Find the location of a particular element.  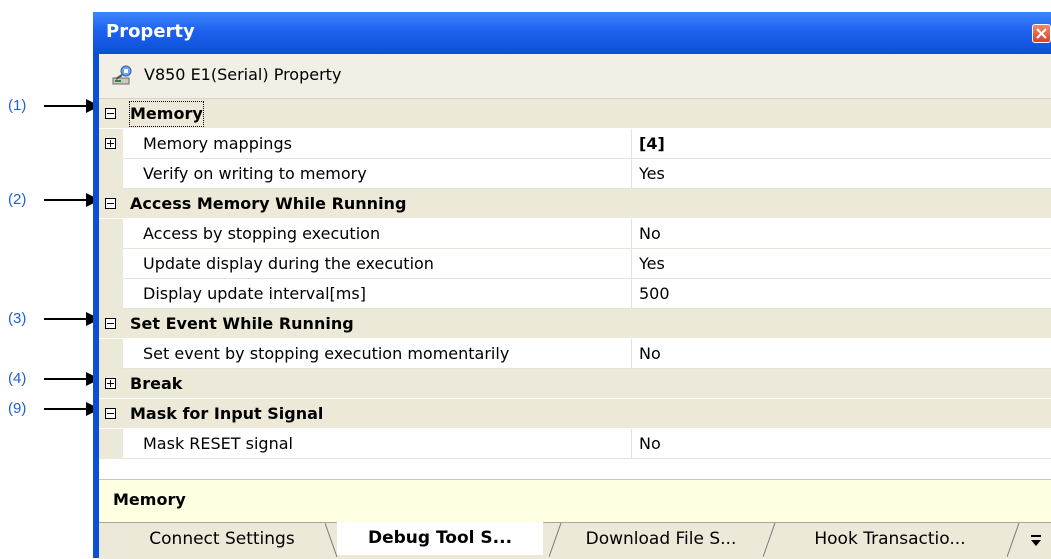

category-row: Break is located at coordinates (575, 384).